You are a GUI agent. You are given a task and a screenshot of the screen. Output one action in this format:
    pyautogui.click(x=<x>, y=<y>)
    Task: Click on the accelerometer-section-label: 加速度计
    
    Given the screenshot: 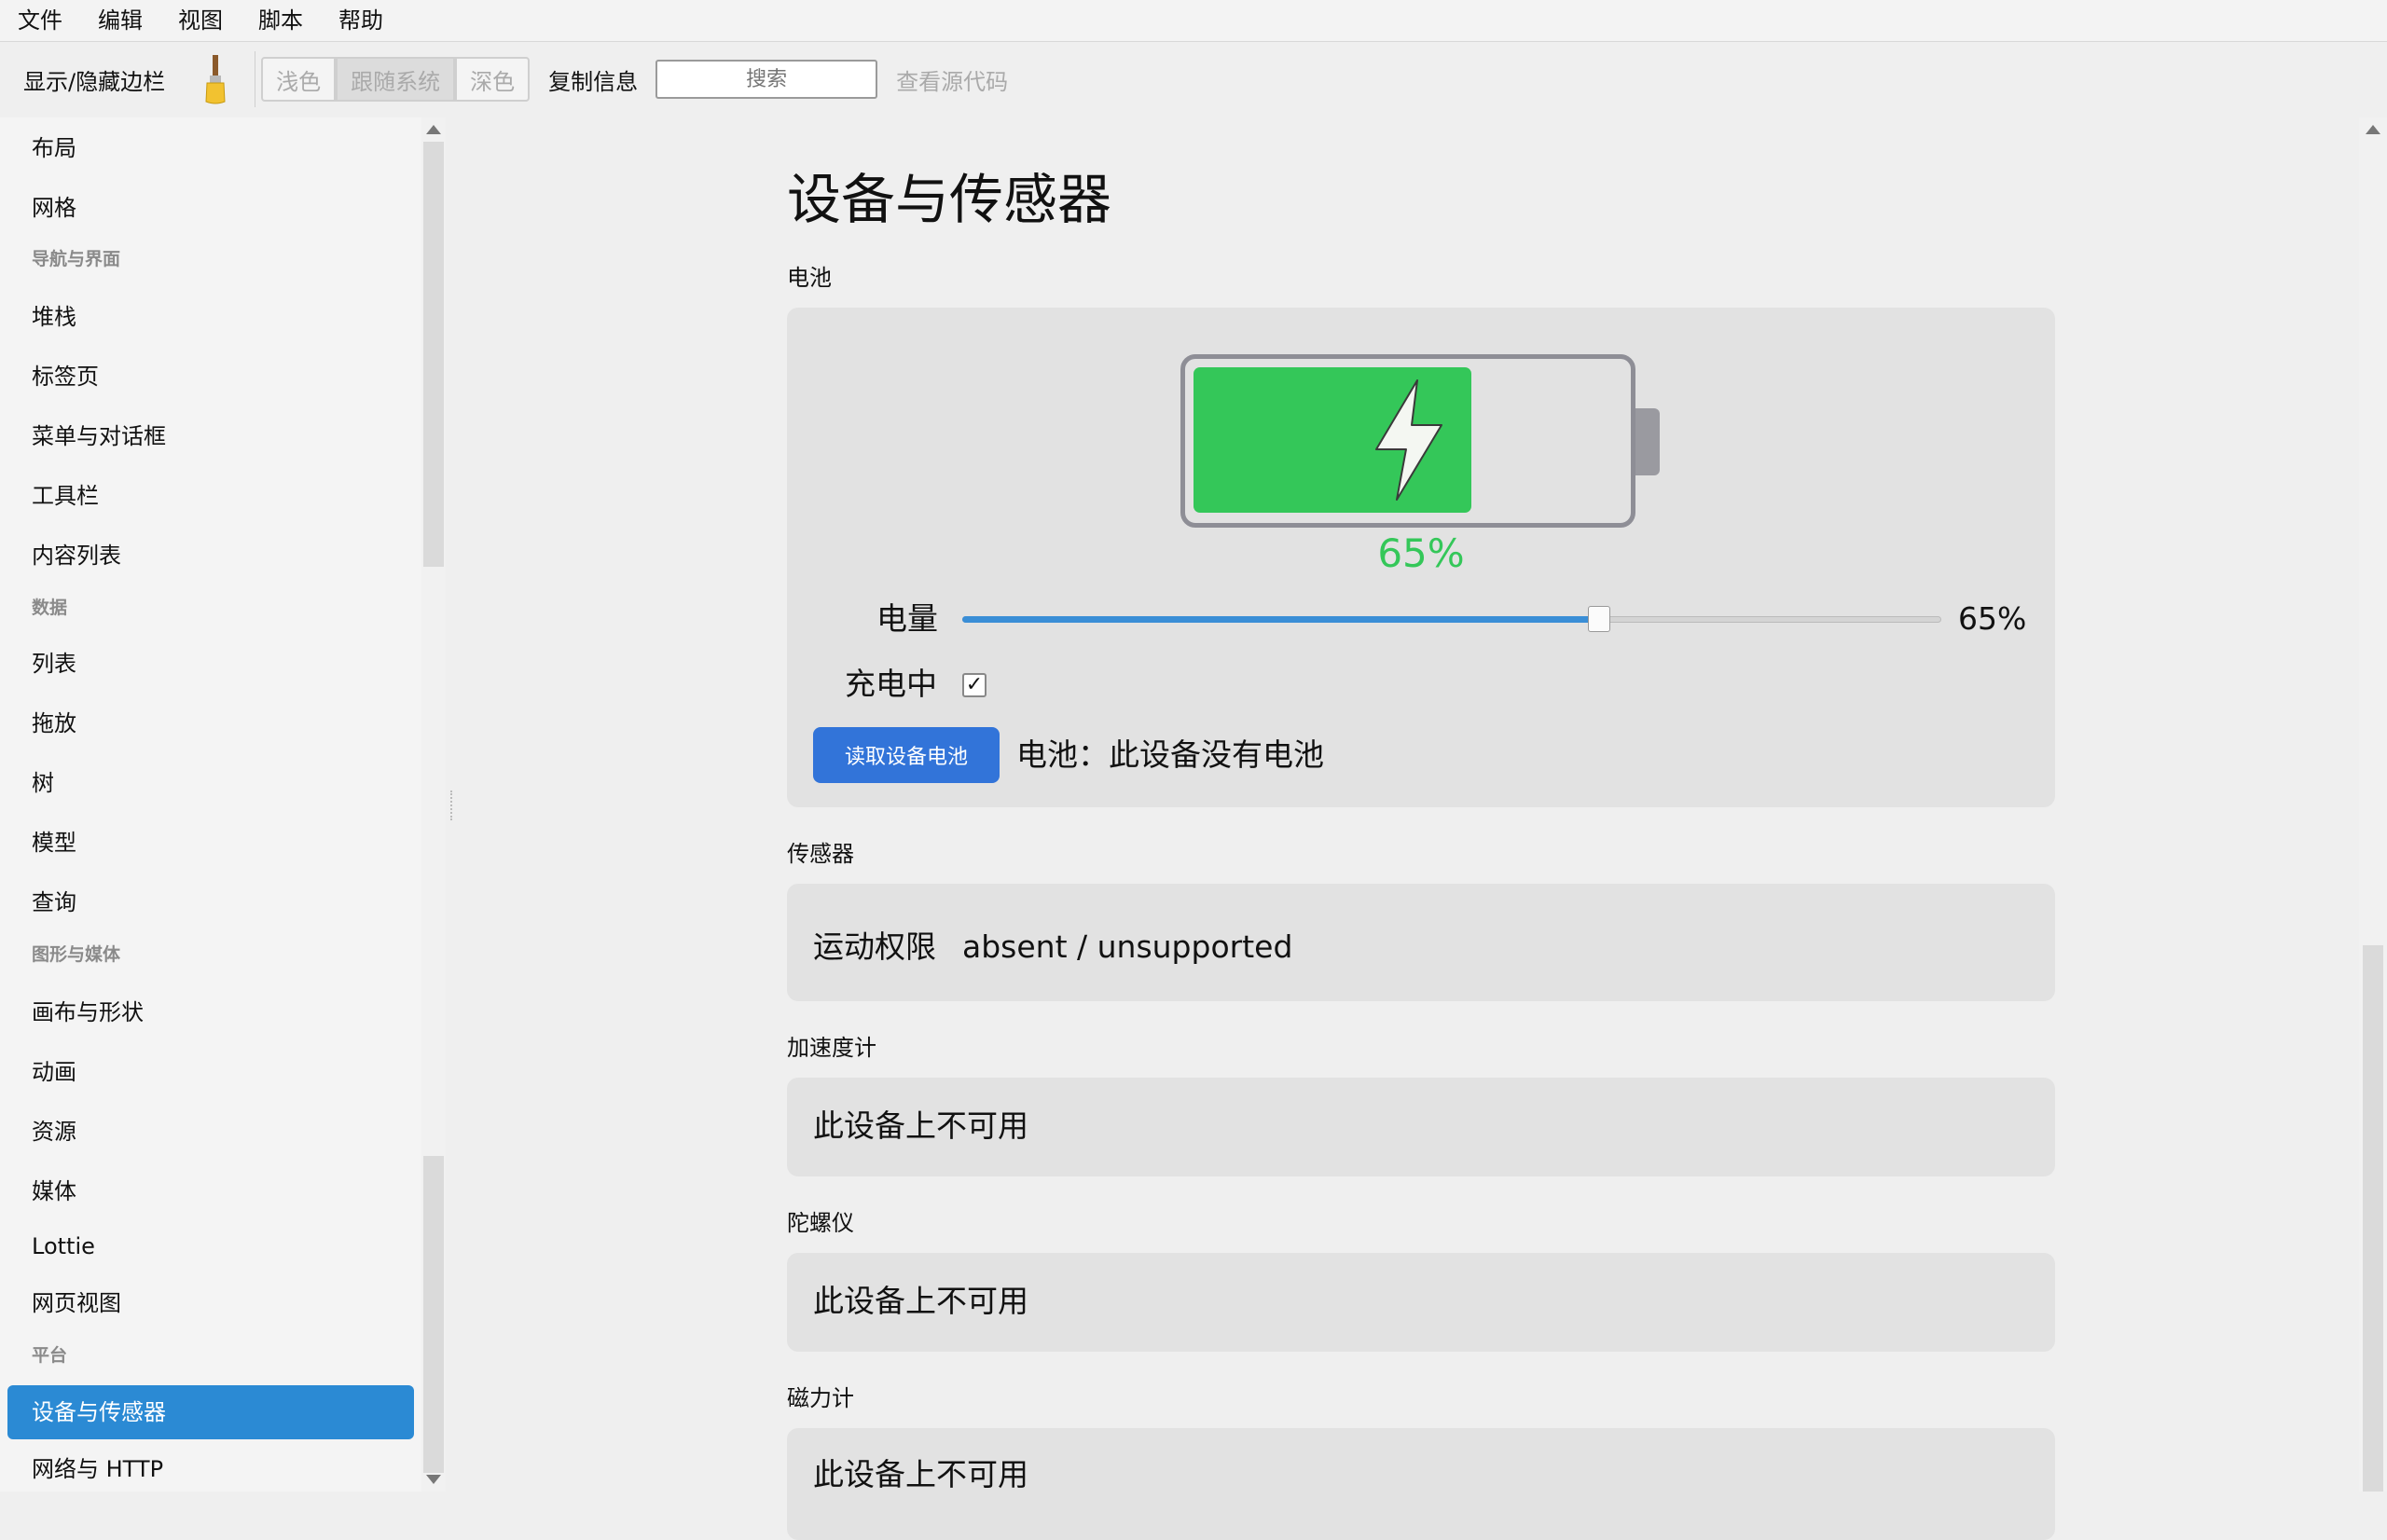 What is the action you would take?
    pyautogui.click(x=831, y=1048)
    